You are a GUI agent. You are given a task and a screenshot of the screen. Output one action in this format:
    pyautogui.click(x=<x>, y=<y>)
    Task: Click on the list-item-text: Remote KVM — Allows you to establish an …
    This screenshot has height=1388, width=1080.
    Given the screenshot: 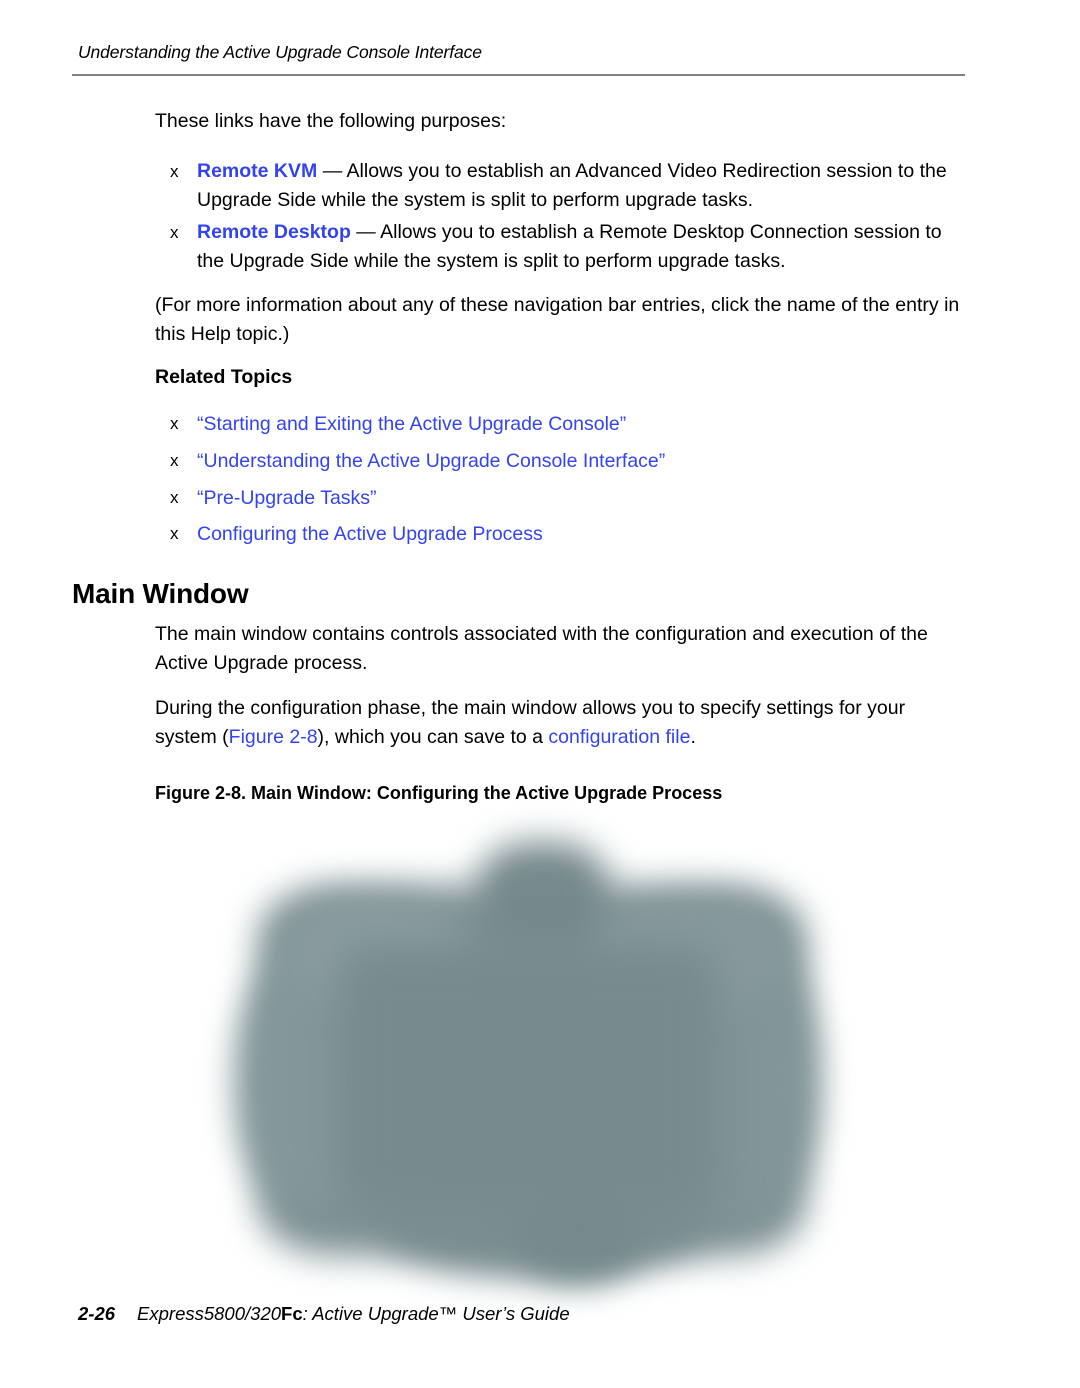 What is the action you would take?
    pyautogui.click(x=583, y=186)
    